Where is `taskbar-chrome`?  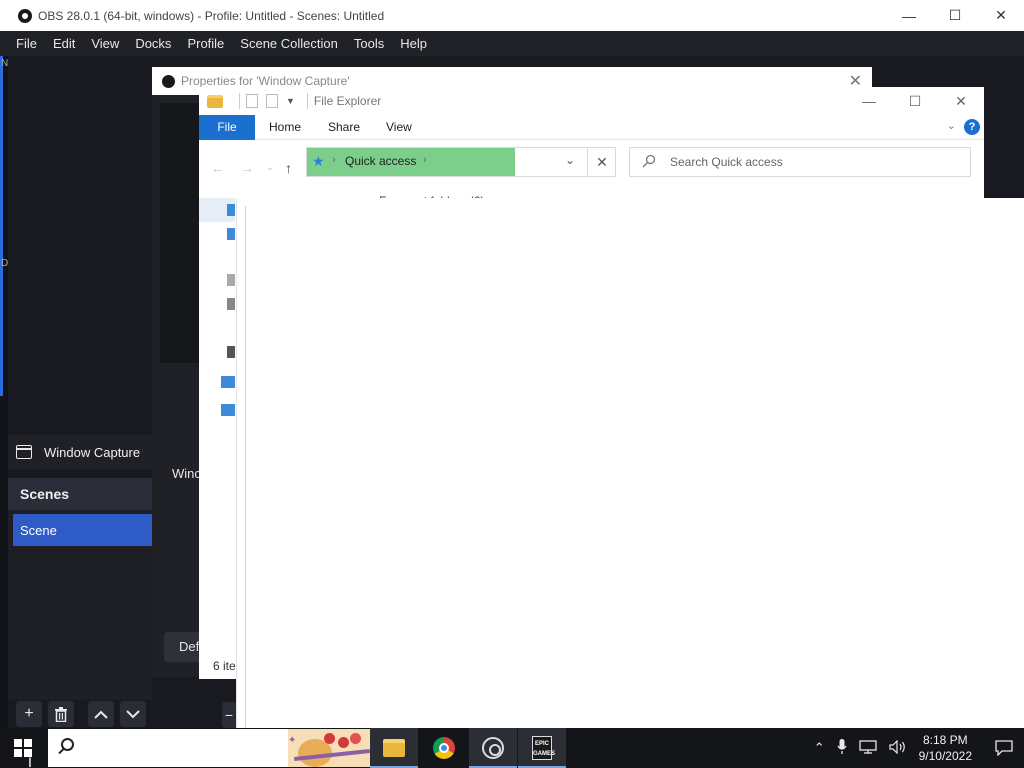
taskbar-chrome is located at coordinates (444, 748).